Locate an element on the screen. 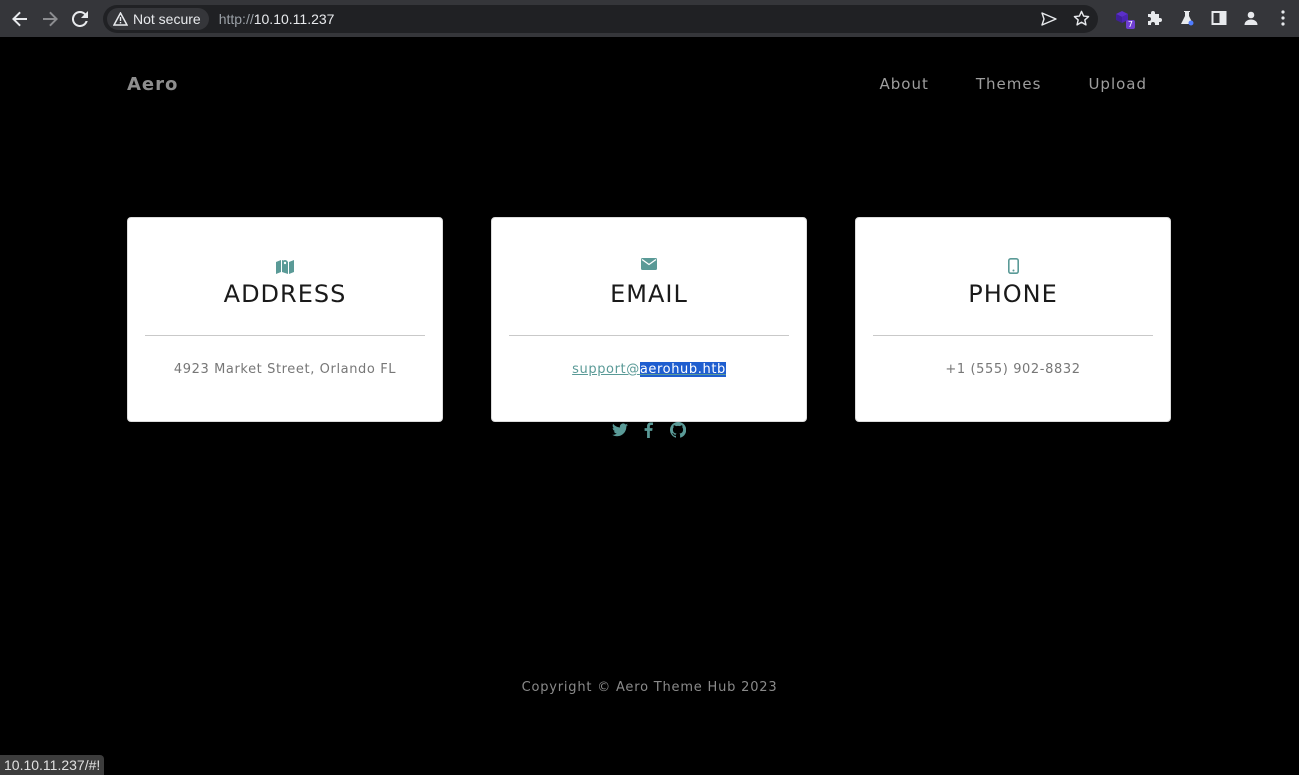  twitter-link is located at coordinates (619, 430).